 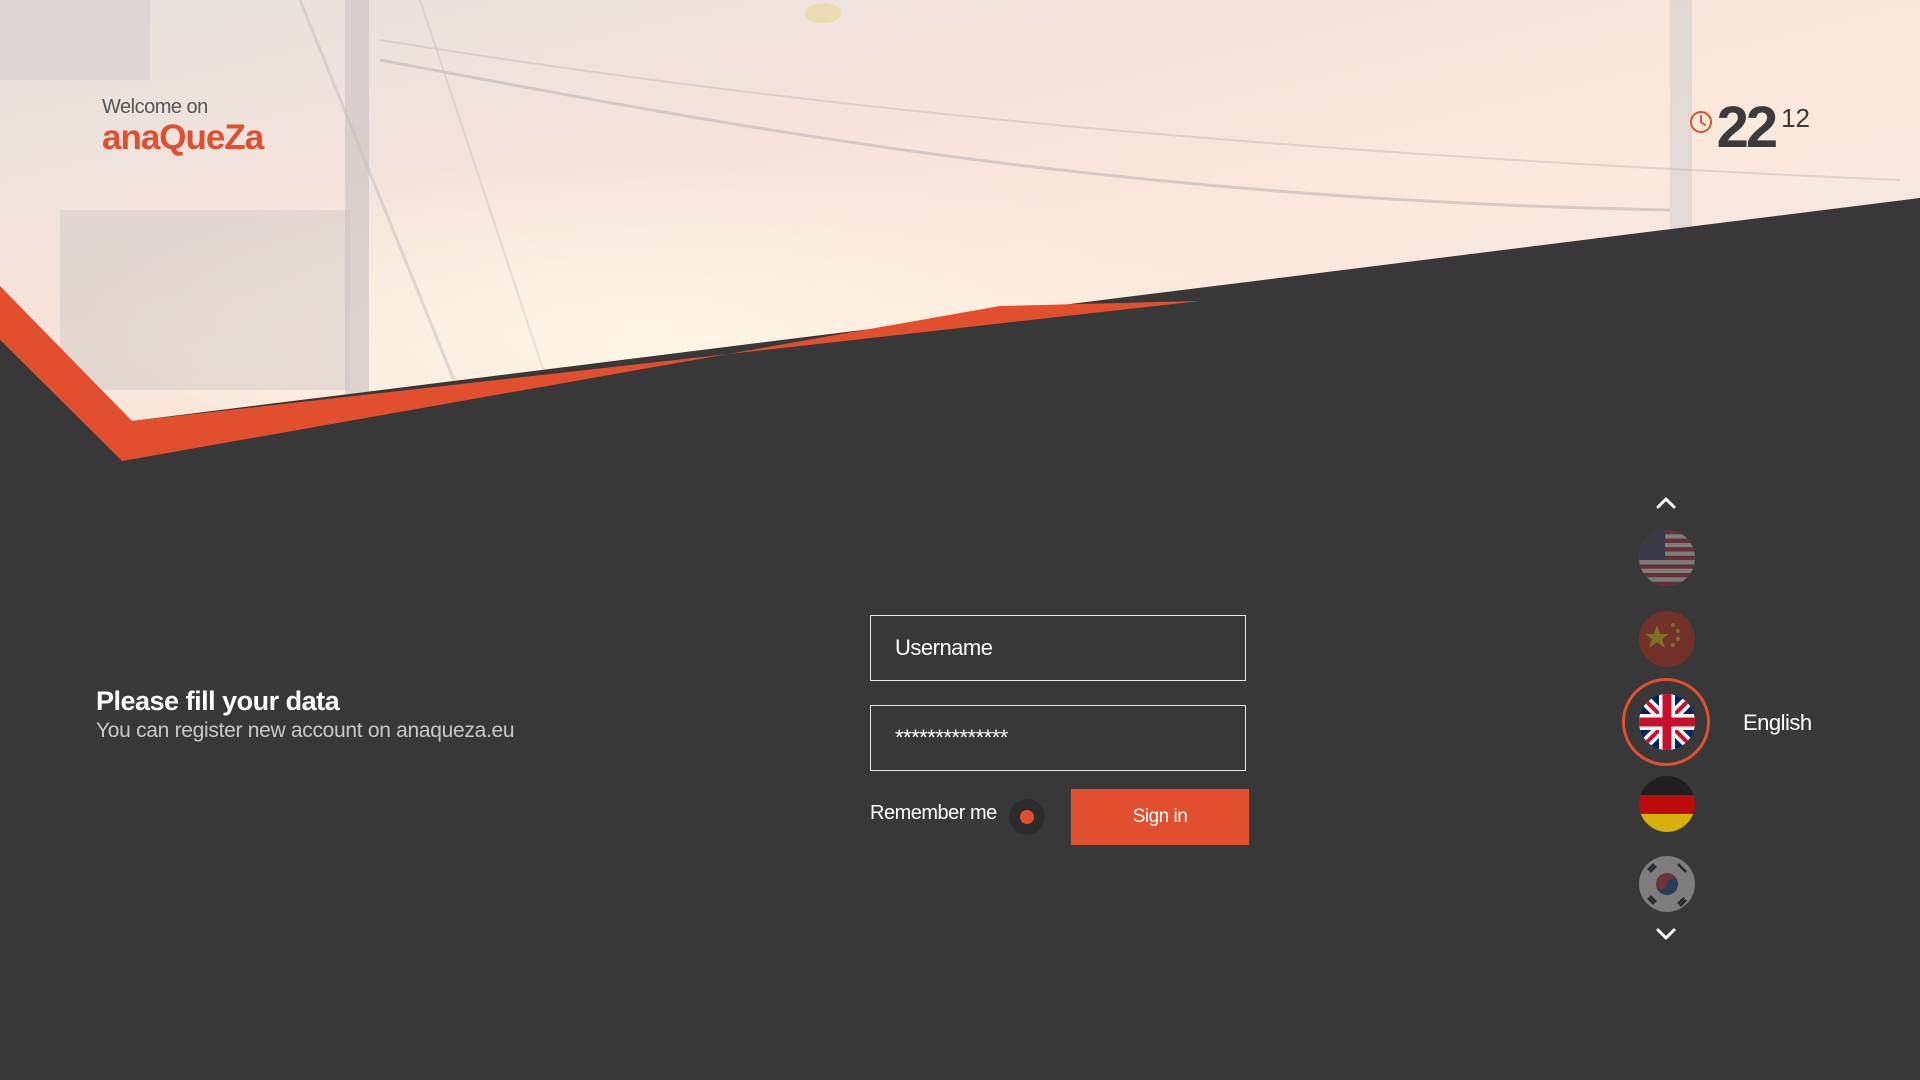 I want to click on remember-me-label: Remember me, so click(x=933, y=813).